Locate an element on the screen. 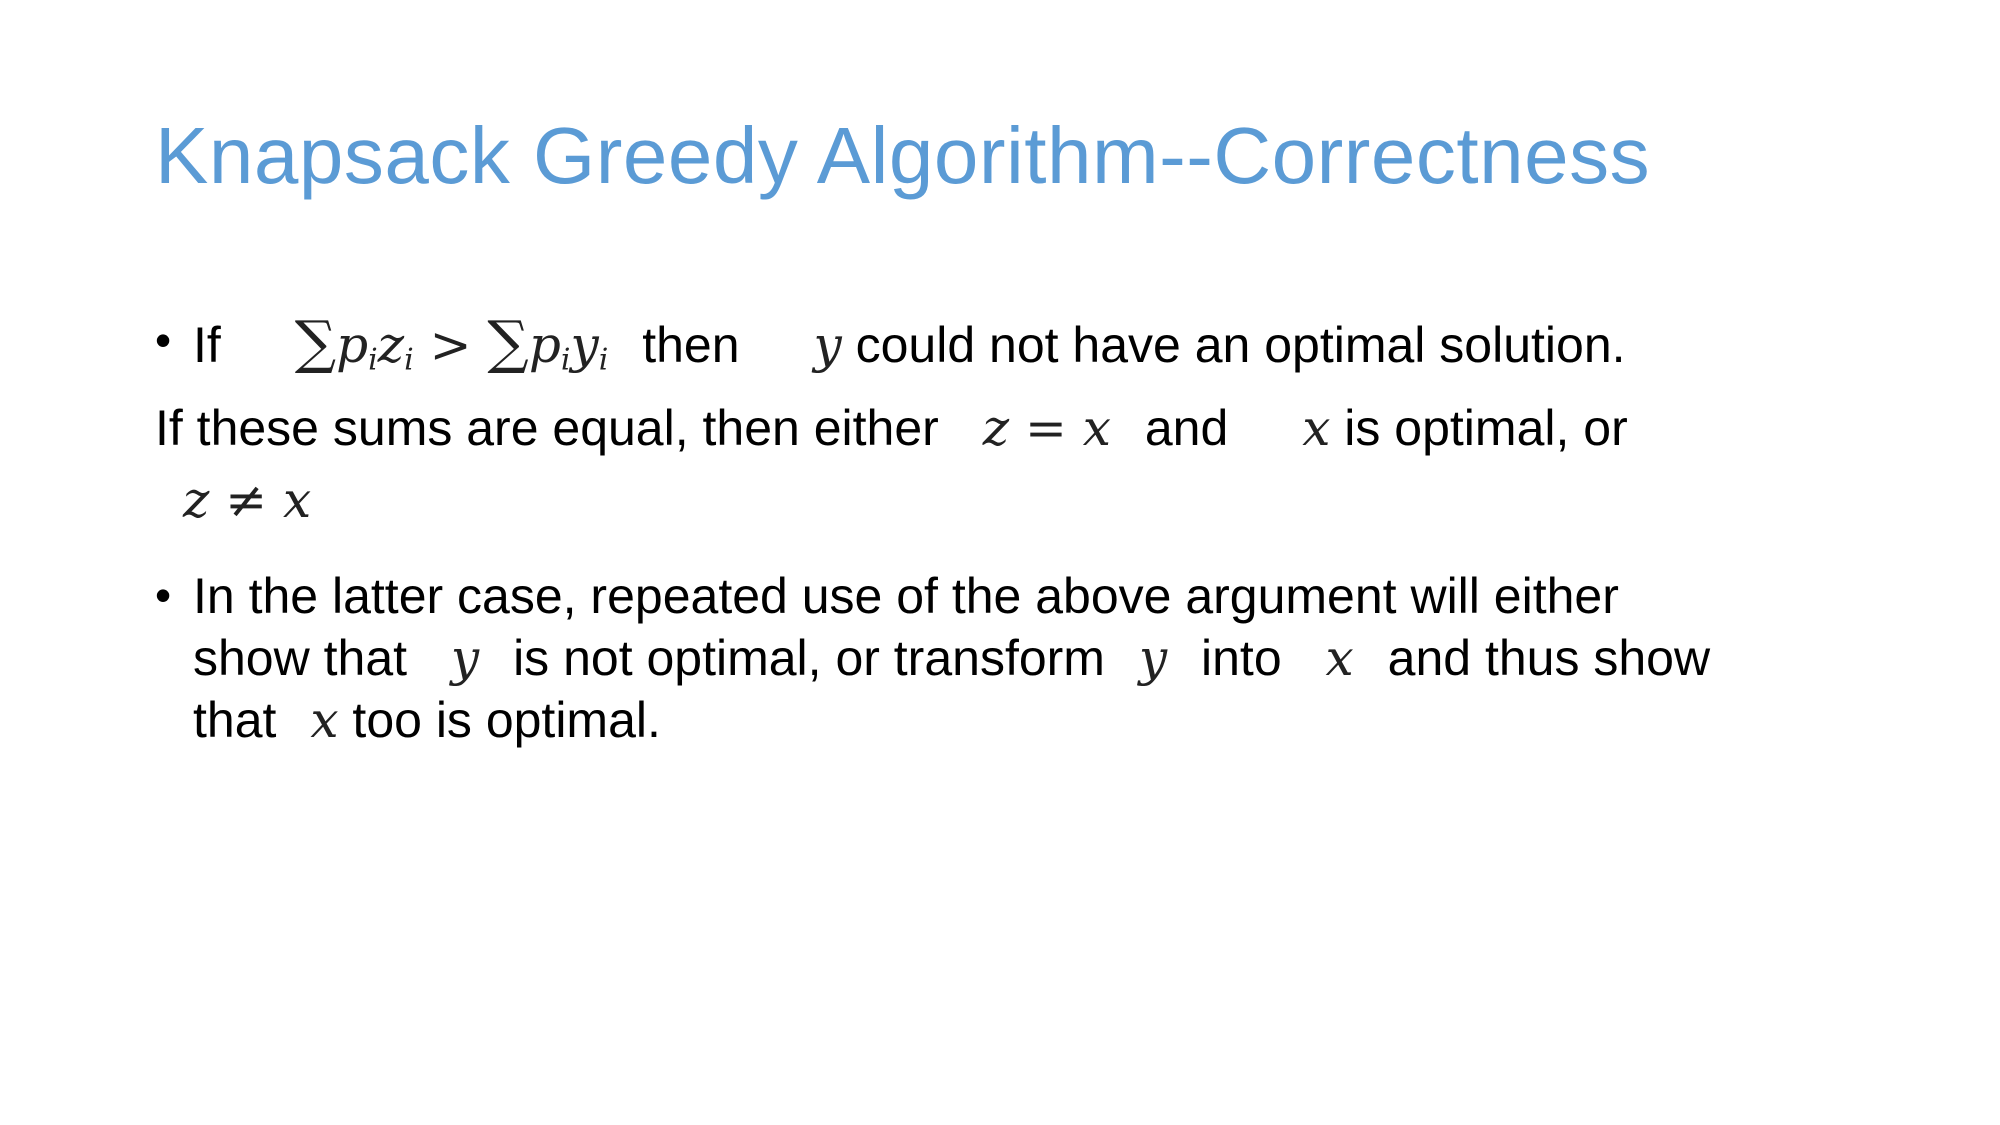 This screenshot has height=1125, width=2000. line-3: z ≠ x is located at coordinates (247, 506).